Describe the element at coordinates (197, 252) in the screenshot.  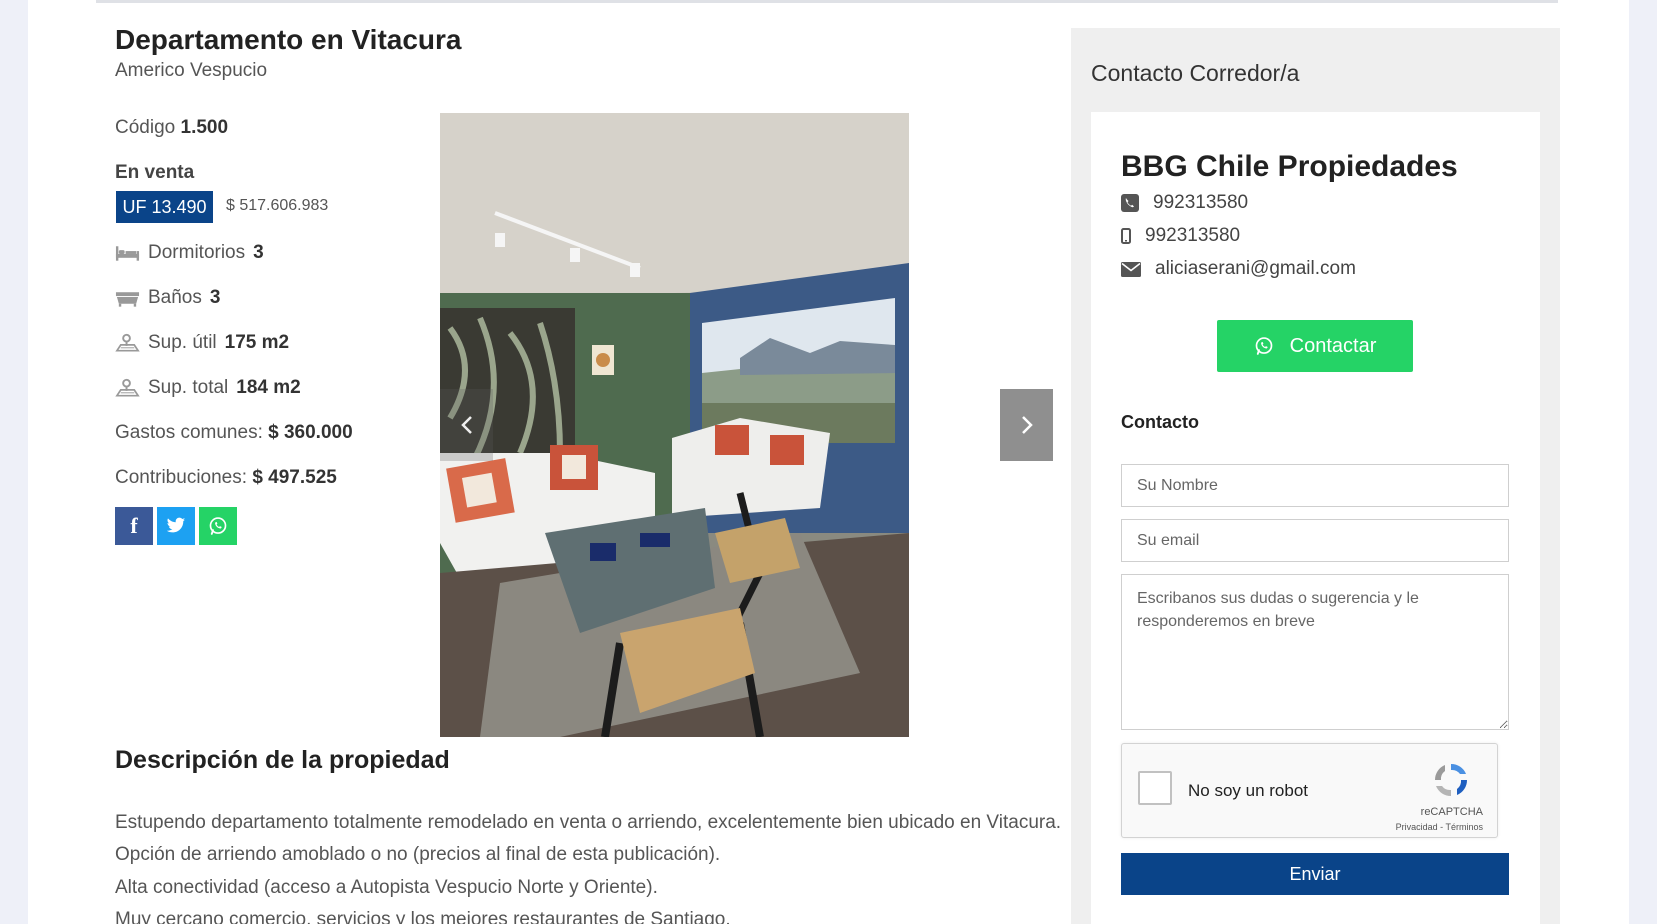
I see `feature-label: Dormitorios` at that location.